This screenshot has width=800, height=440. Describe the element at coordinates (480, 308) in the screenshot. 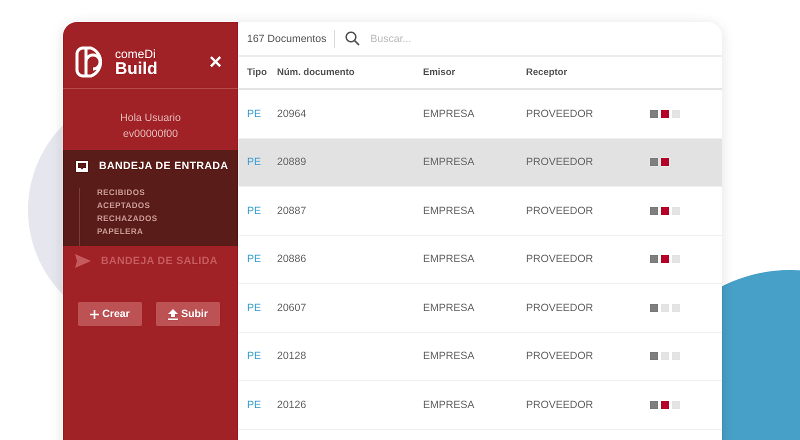

I see `table-row: PE 20607 EMPRESA PROVEEDOR` at that location.